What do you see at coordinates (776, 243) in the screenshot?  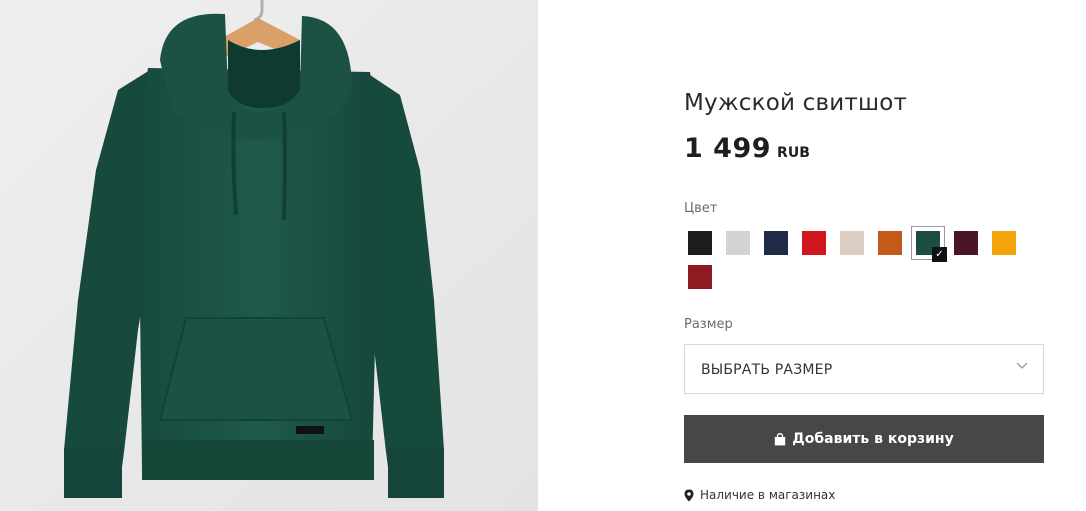 I see `color-swatch-navy` at bounding box center [776, 243].